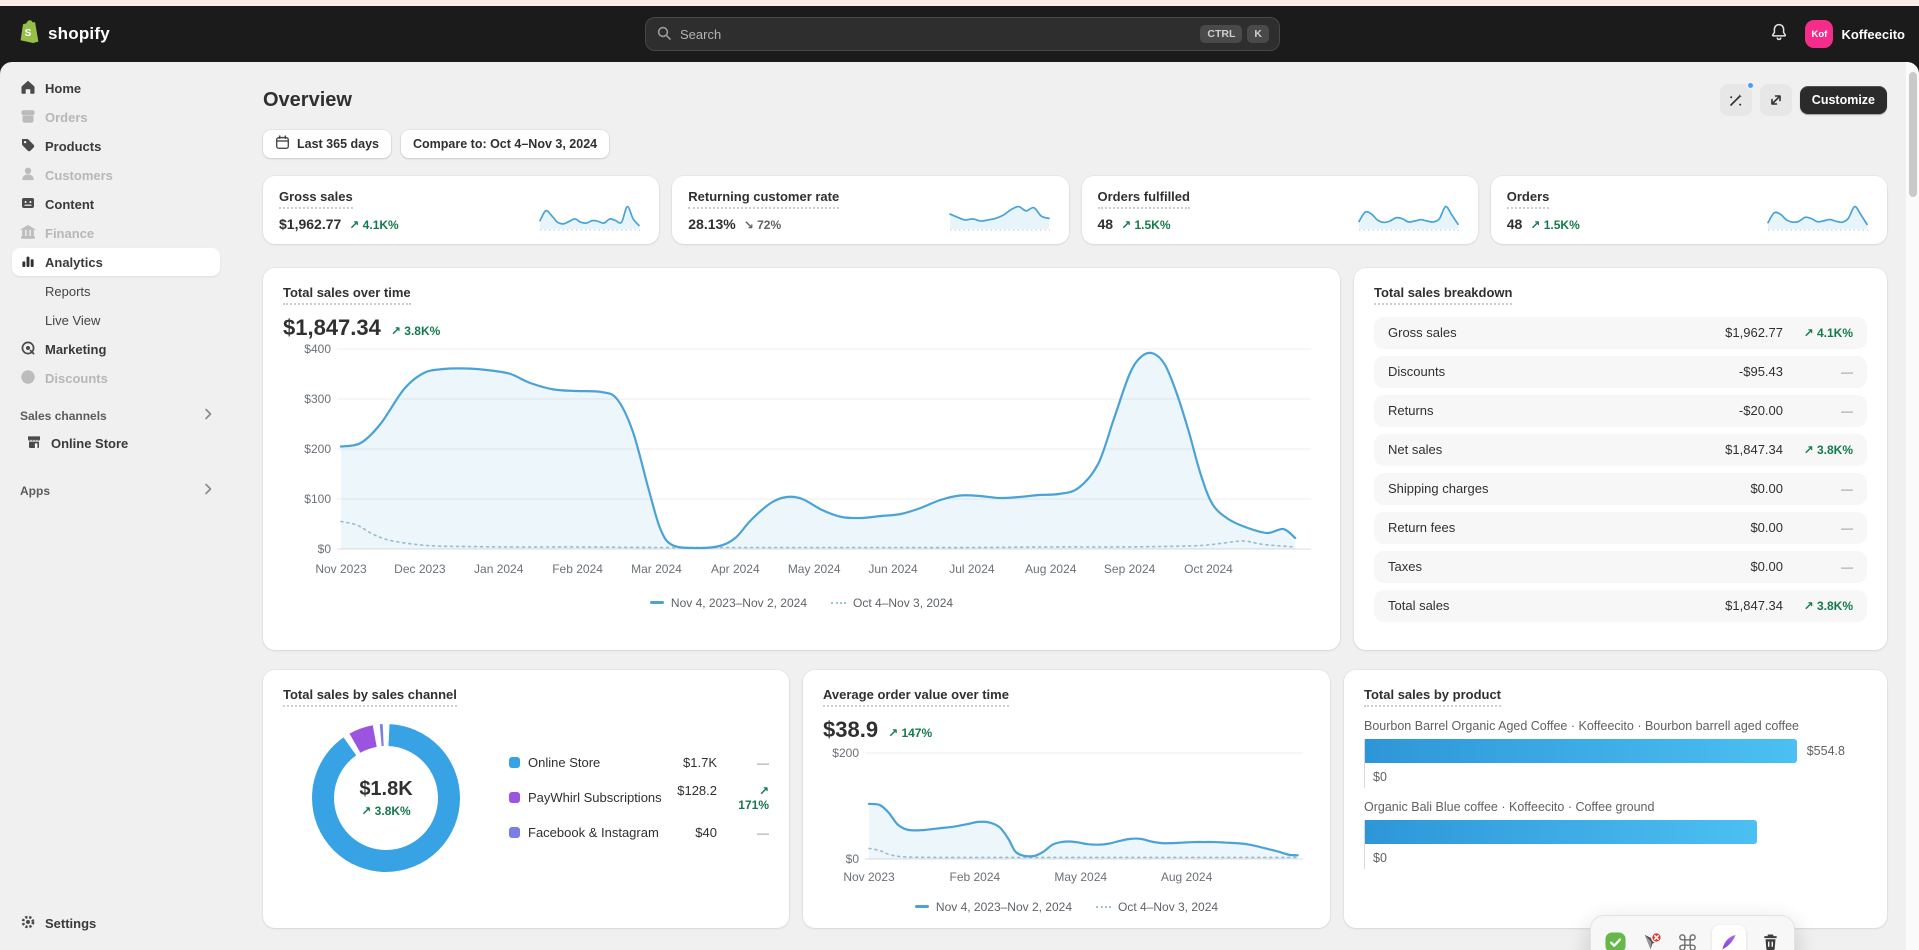 The width and height of the screenshot is (1919, 950). What do you see at coordinates (374, 224) in the screenshot?
I see `metric-delta: ↗ 4.1K%` at bounding box center [374, 224].